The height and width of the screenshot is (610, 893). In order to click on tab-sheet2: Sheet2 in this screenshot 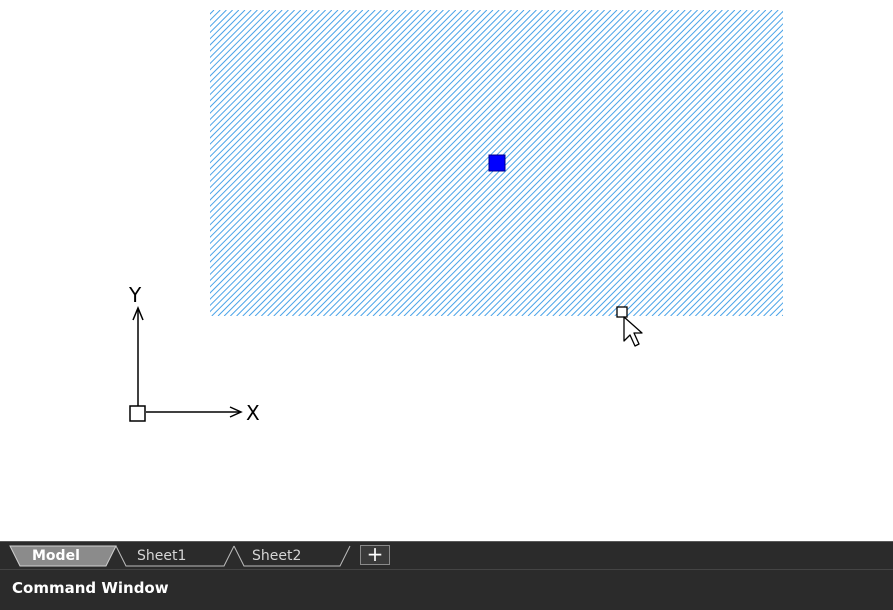, I will do `click(276, 556)`.